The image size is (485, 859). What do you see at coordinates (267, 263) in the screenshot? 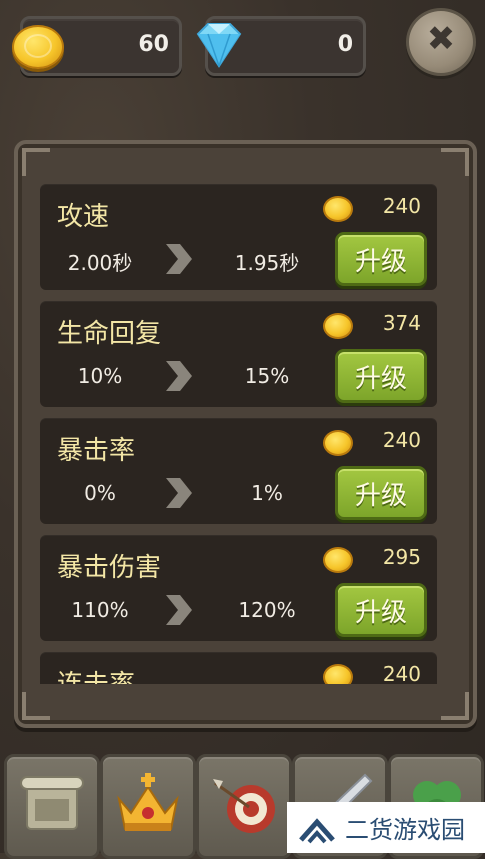
I see `next-value: 1.95秒` at bounding box center [267, 263].